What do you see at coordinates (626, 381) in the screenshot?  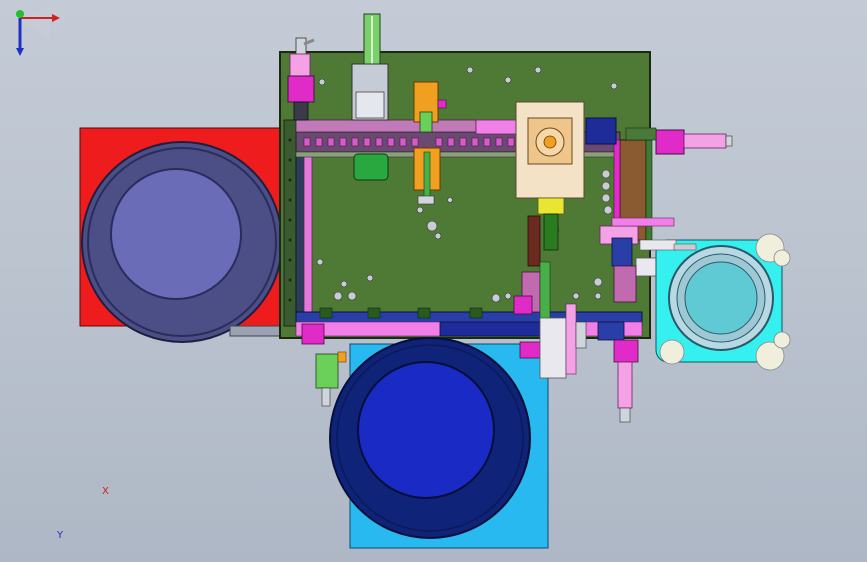 I see `bottom-right-cylinder` at bounding box center [626, 381].